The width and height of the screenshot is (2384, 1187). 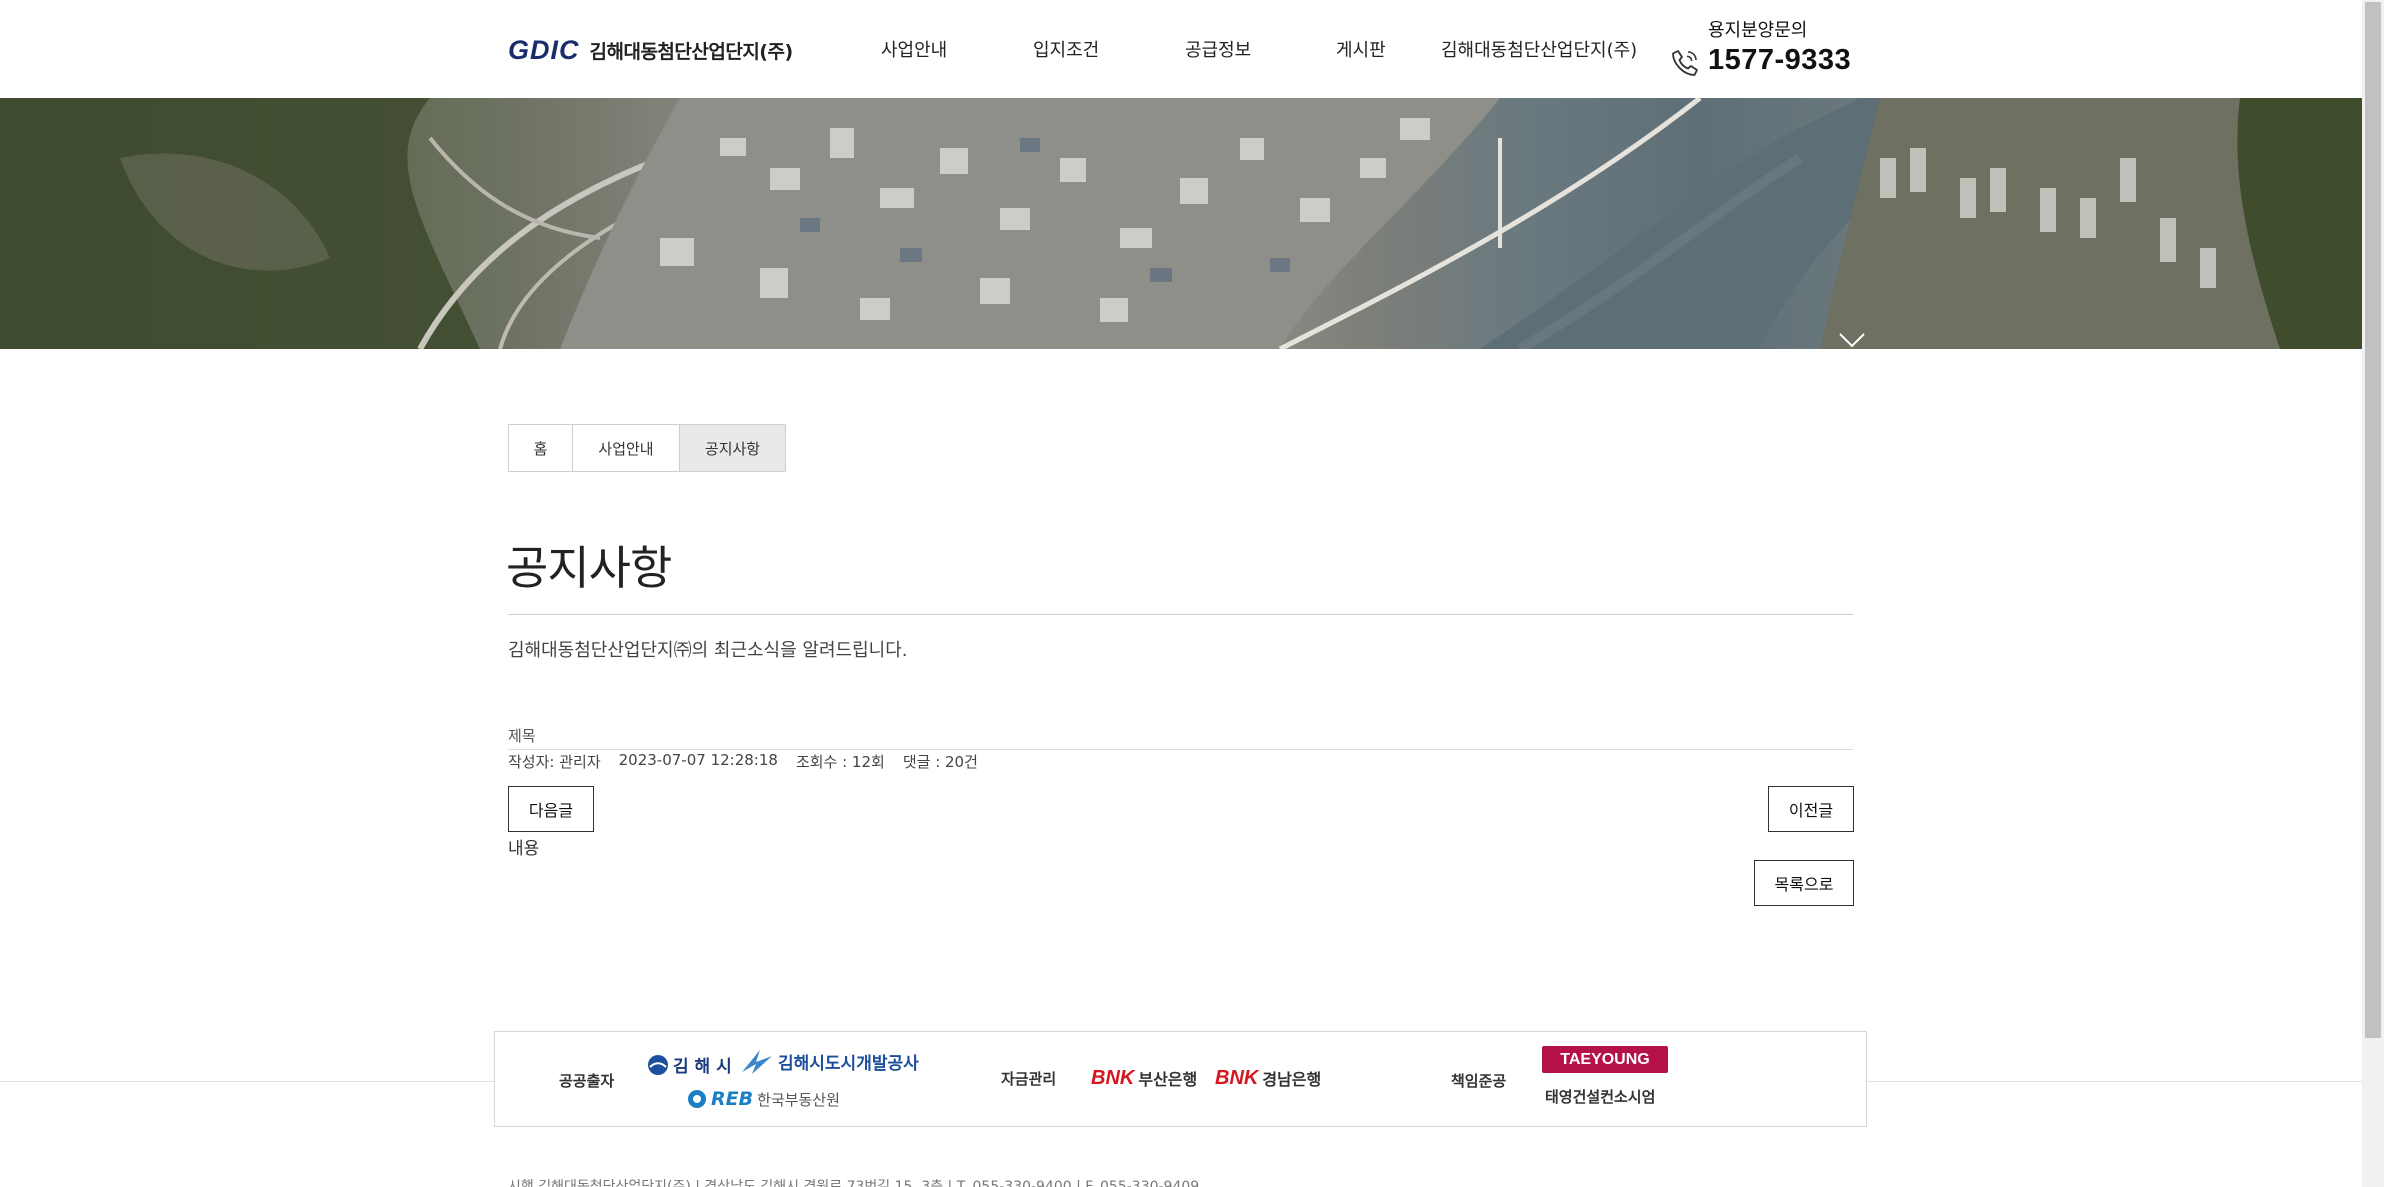 What do you see at coordinates (1066, 49) in the screenshot?
I see `nav-item-location: 입지조건` at bounding box center [1066, 49].